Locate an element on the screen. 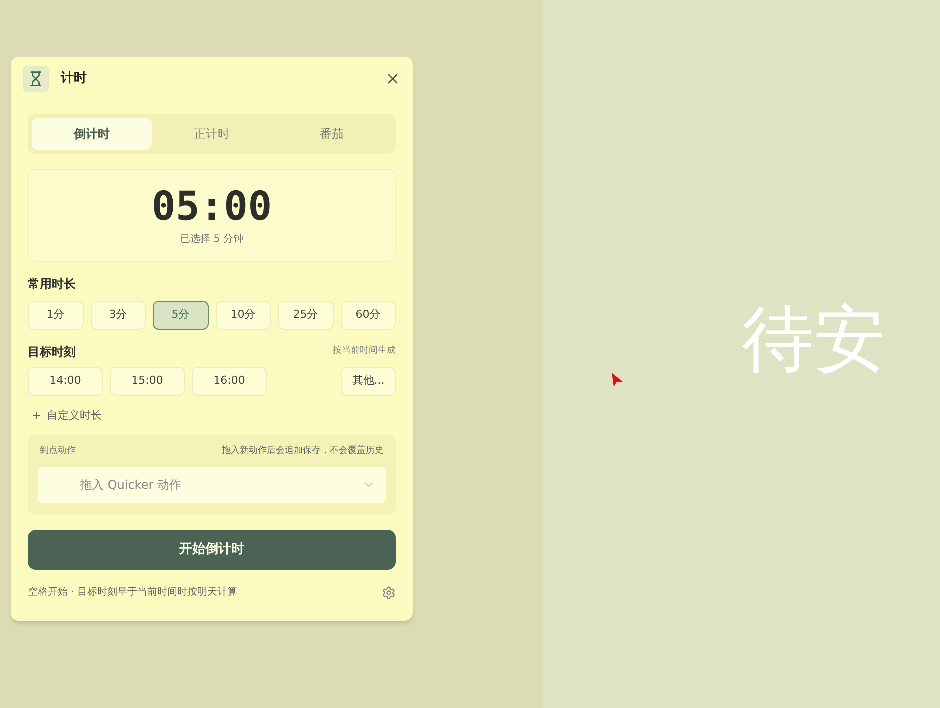 The image size is (940, 708). mode-tab: 番茄 is located at coordinates (332, 134).